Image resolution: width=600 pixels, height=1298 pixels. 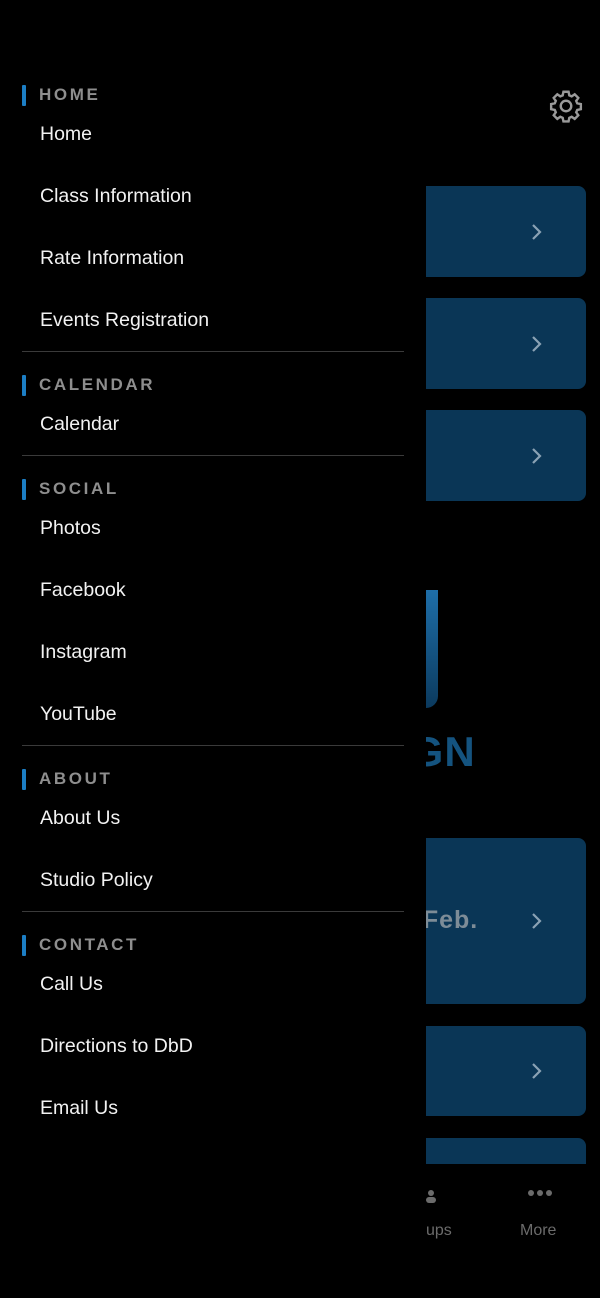 What do you see at coordinates (213, 818) in the screenshot?
I see `menu-item: About Us` at bounding box center [213, 818].